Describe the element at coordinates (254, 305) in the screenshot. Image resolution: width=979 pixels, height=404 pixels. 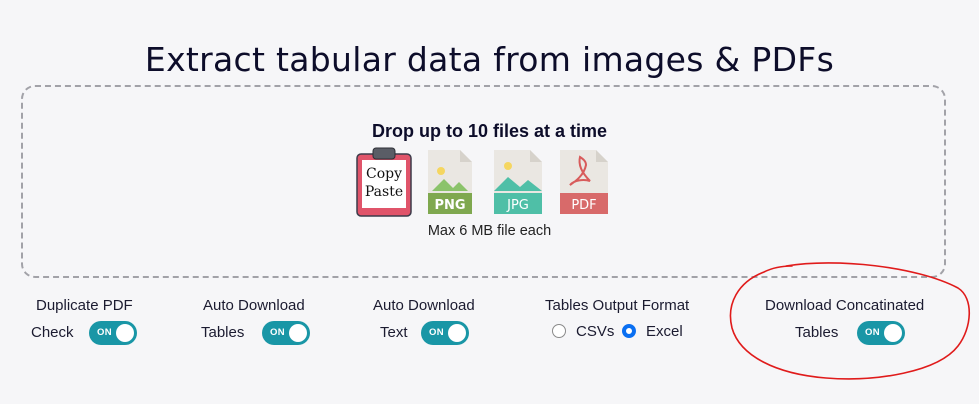
I see `auto-download-tables-label: Auto Download` at that location.